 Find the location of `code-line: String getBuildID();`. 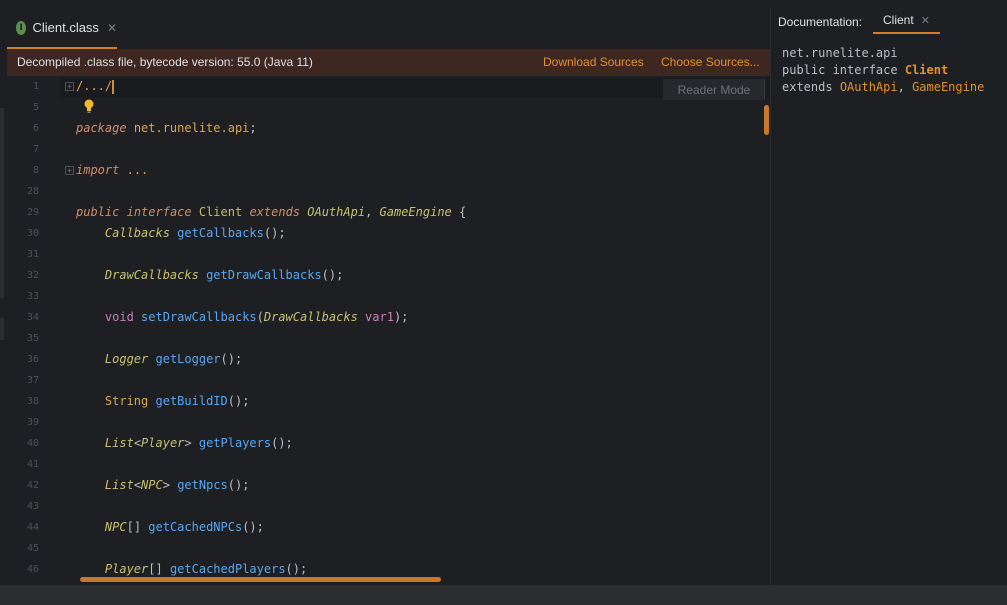

code-line: String getBuildID(); is located at coordinates (177, 401).